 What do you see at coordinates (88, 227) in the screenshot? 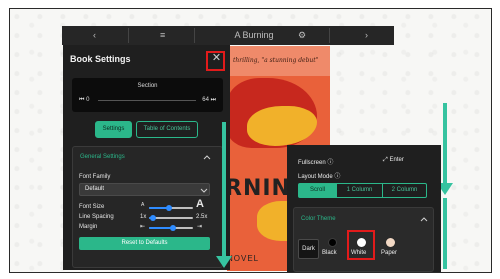
I see `margin-label: Margin` at bounding box center [88, 227].